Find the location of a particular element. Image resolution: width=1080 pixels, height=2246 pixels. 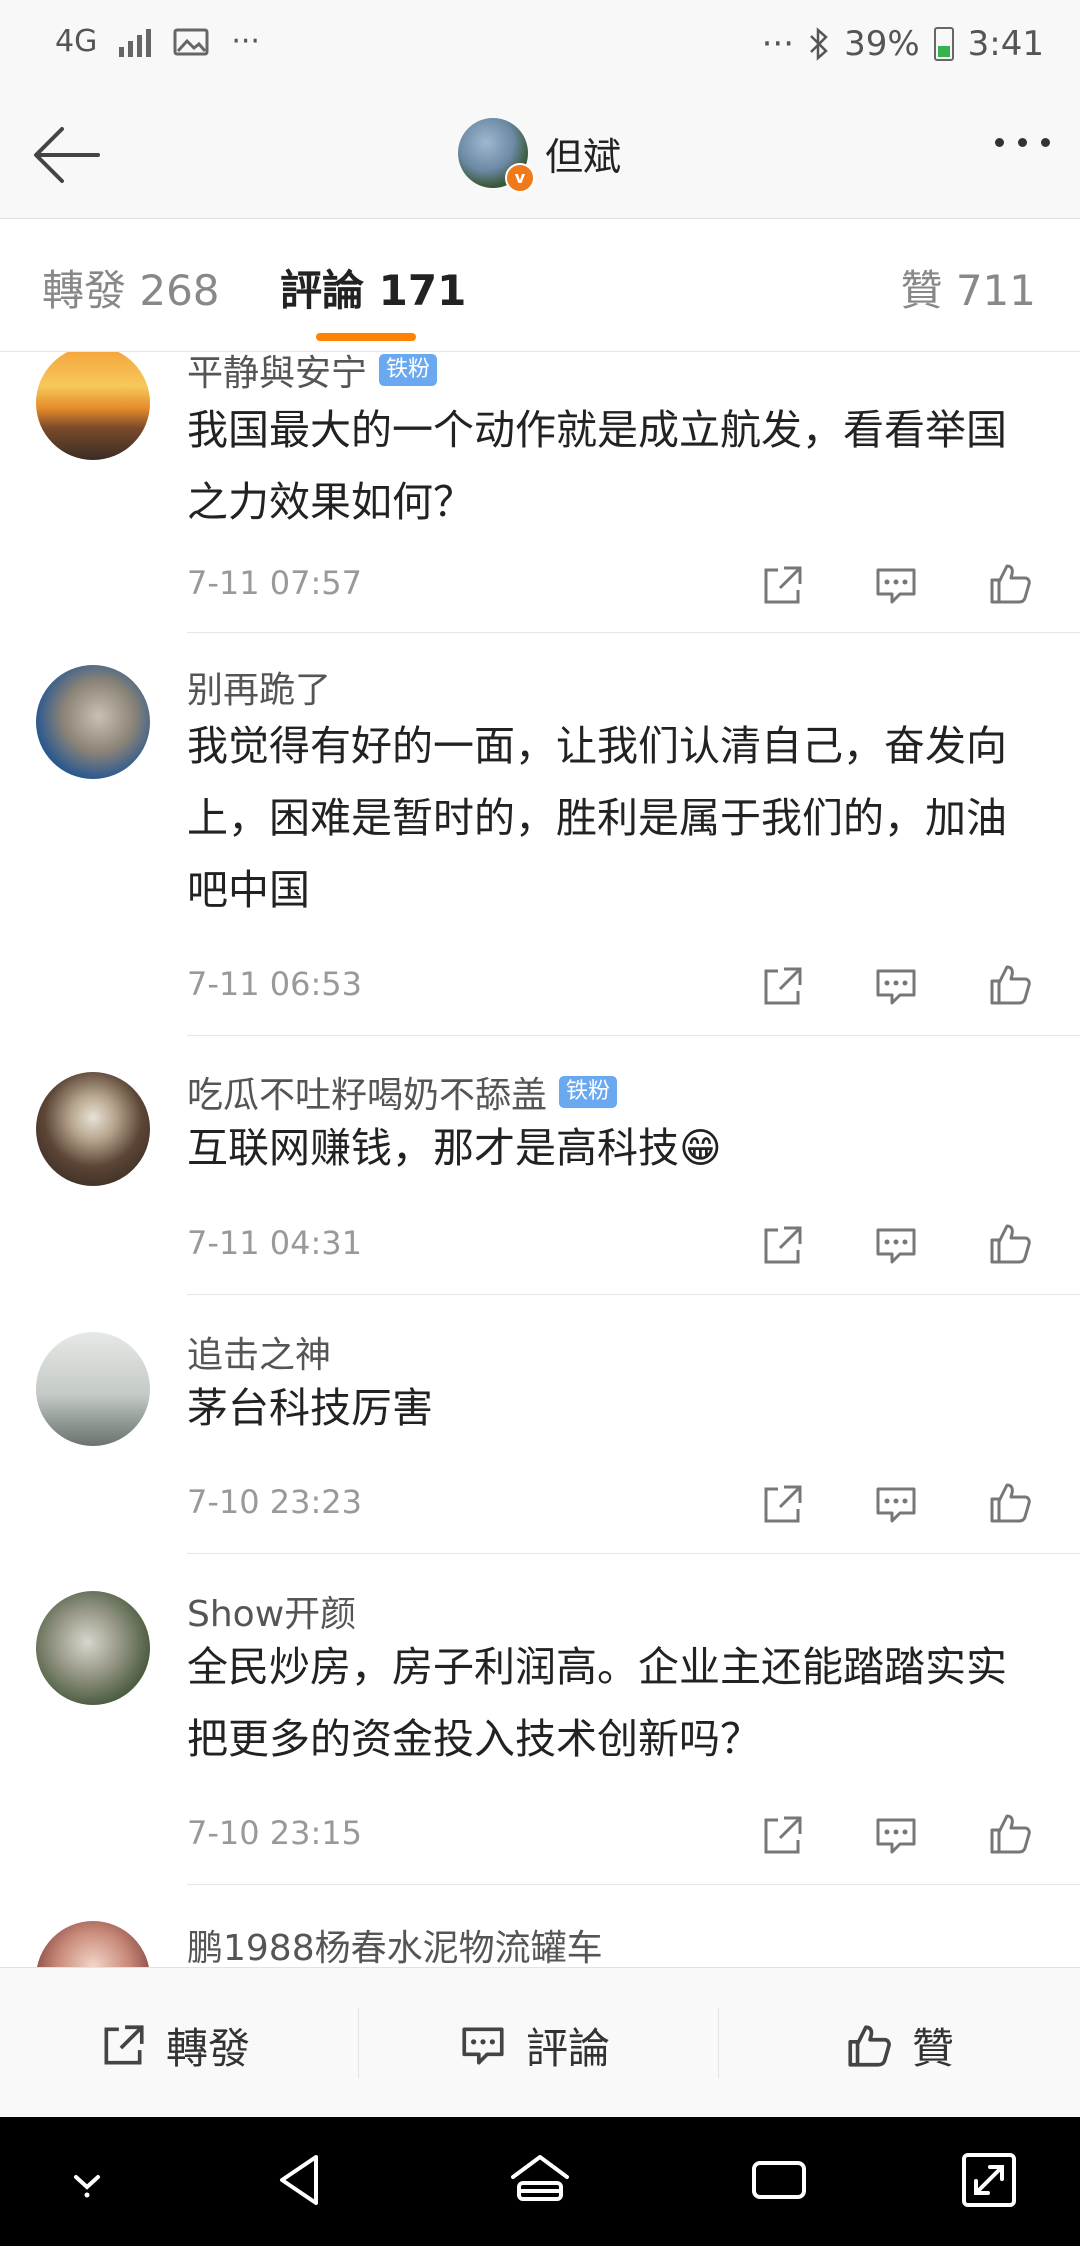

comment-time: 7-10 23:23 is located at coordinates (275, 1502).